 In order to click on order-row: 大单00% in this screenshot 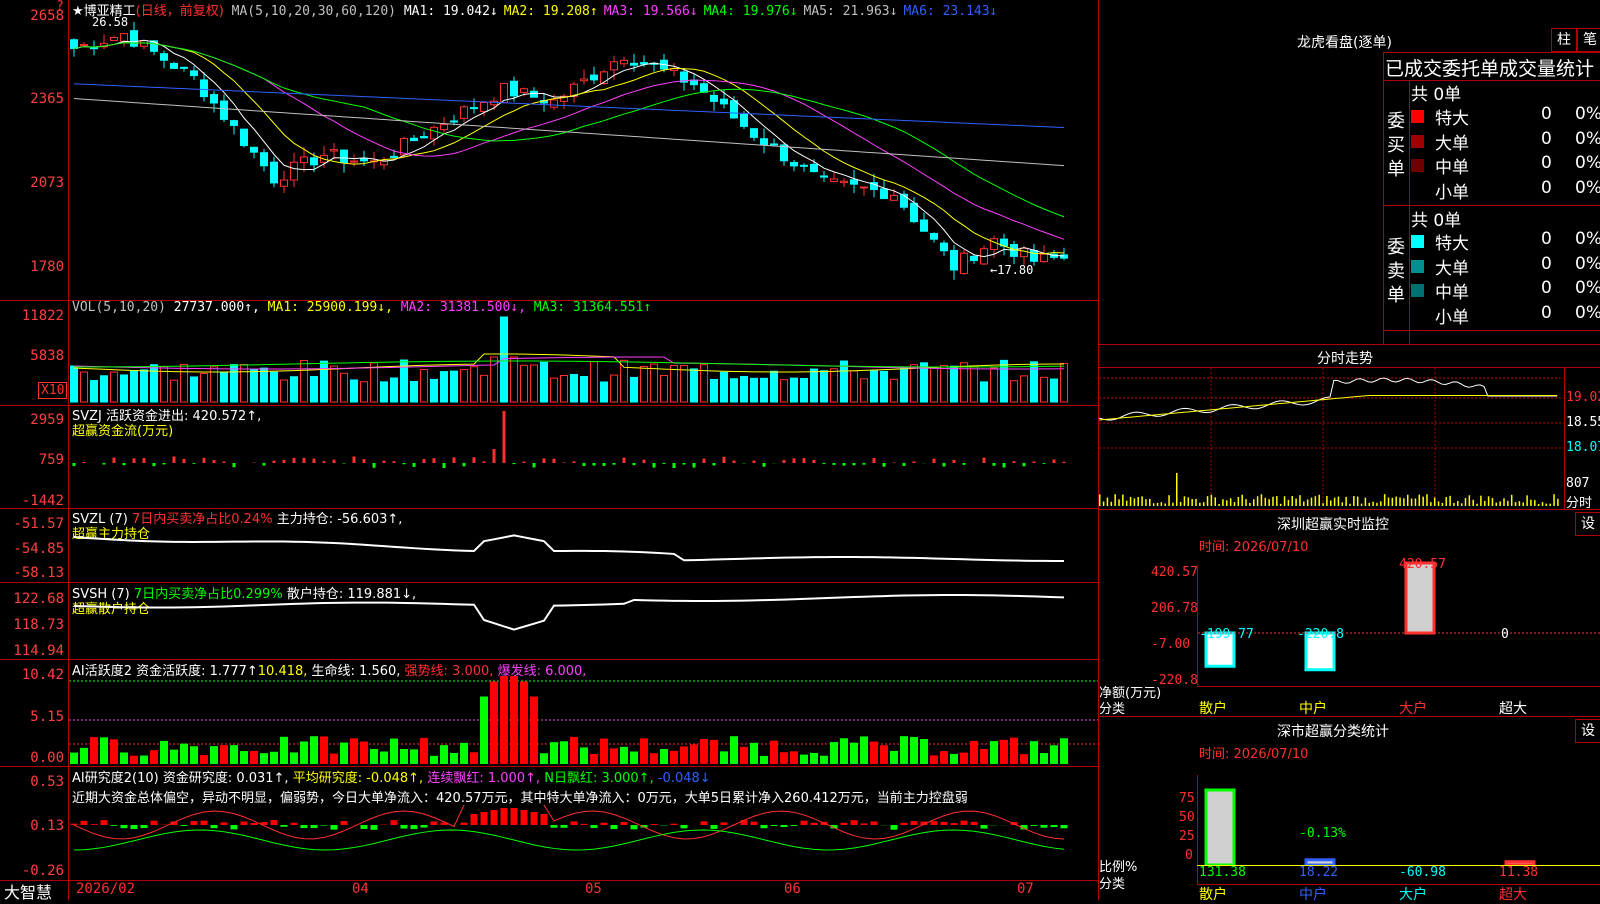, I will do `click(1505, 266)`.